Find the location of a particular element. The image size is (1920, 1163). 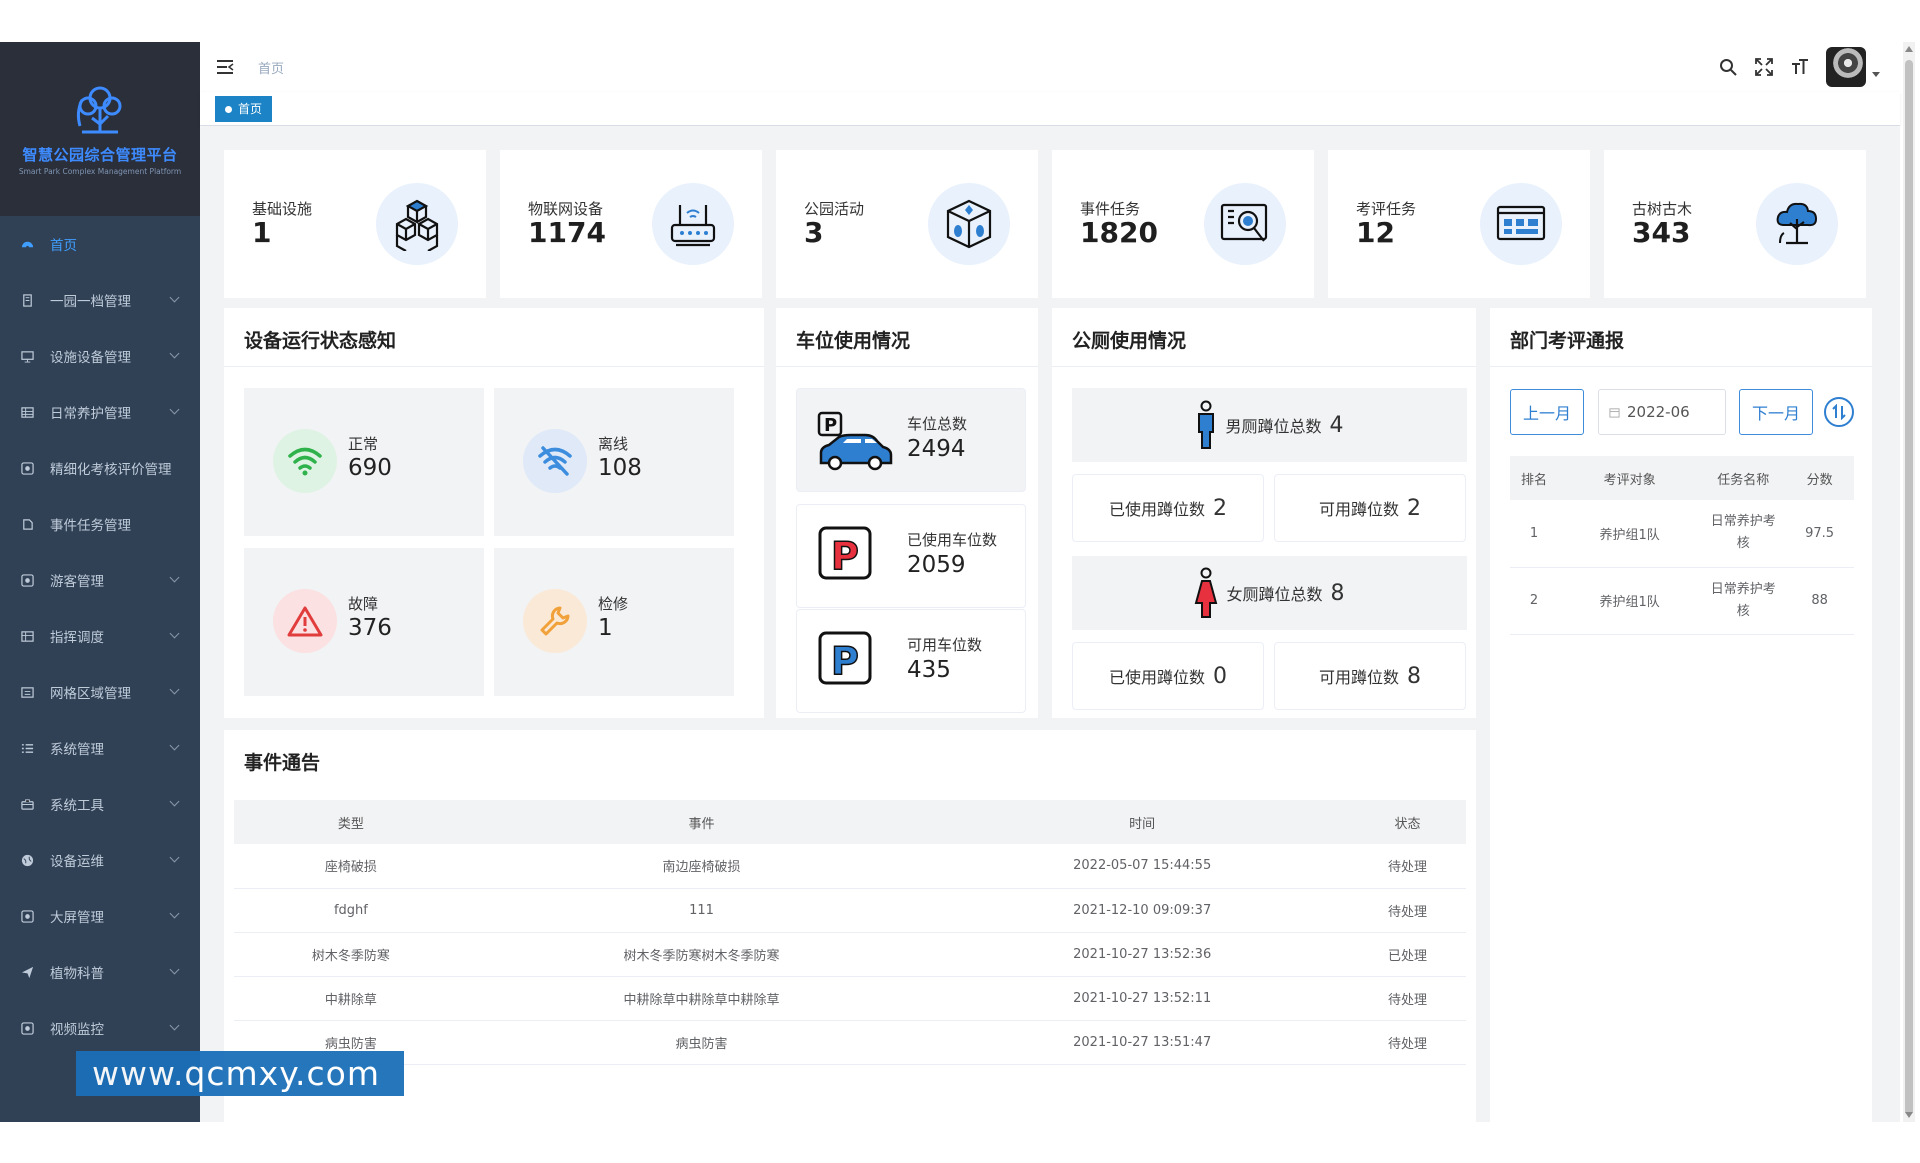

sidebar-item-system: 系统管理 is located at coordinates (100, 748).